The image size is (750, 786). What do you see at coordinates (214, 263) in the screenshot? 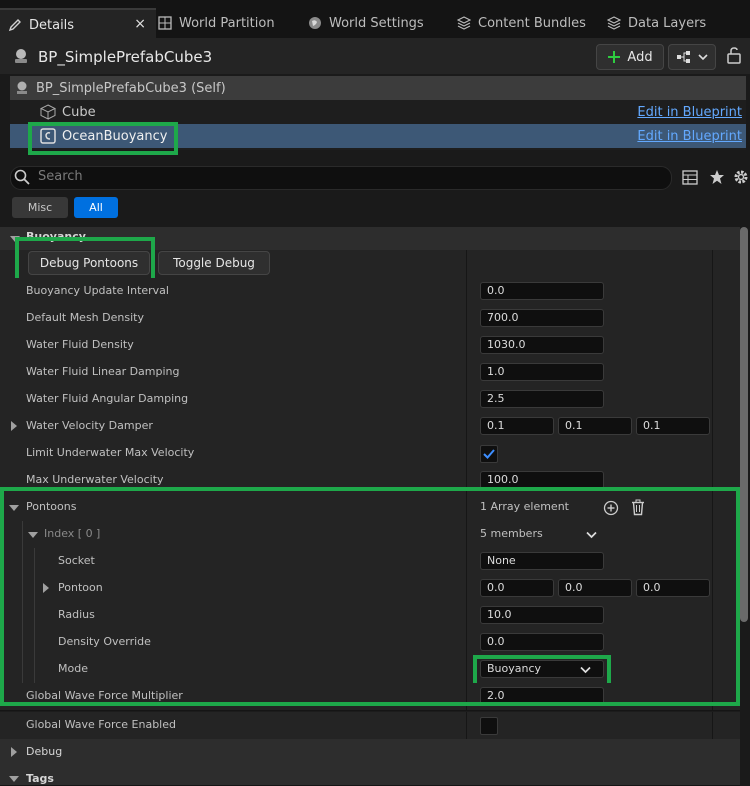
I see `toggle-debug-button: Toggle Debug` at bounding box center [214, 263].